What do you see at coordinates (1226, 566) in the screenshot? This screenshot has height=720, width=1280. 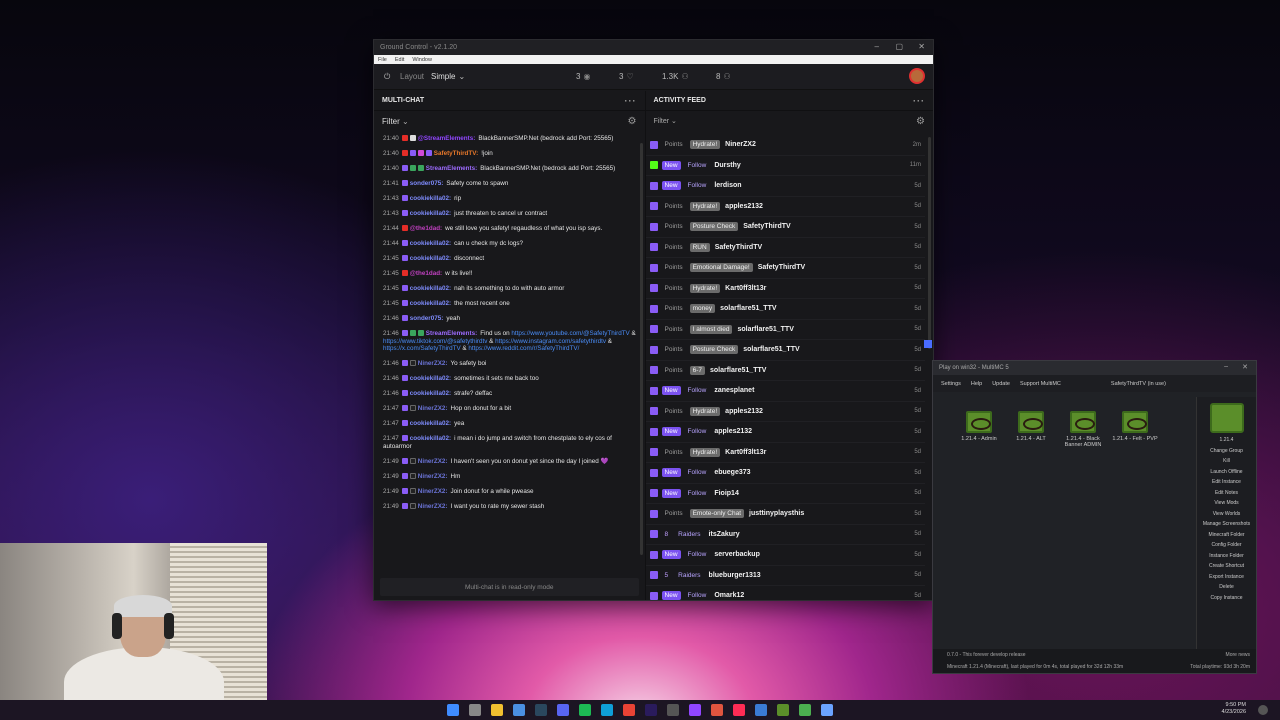 I see `instance-action: Create Shortcut` at bounding box center [1226, 566].